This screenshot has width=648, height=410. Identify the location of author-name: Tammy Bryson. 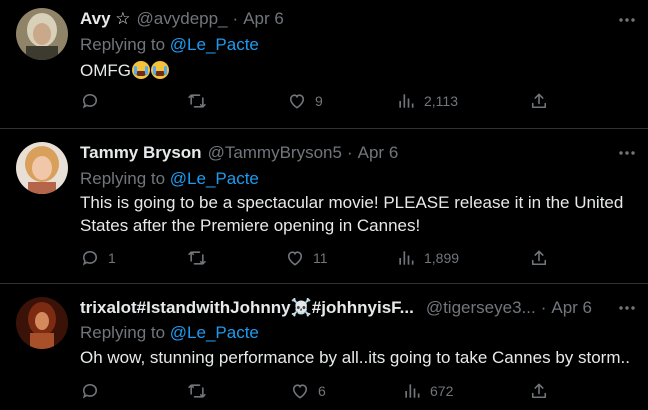
(141, 153).